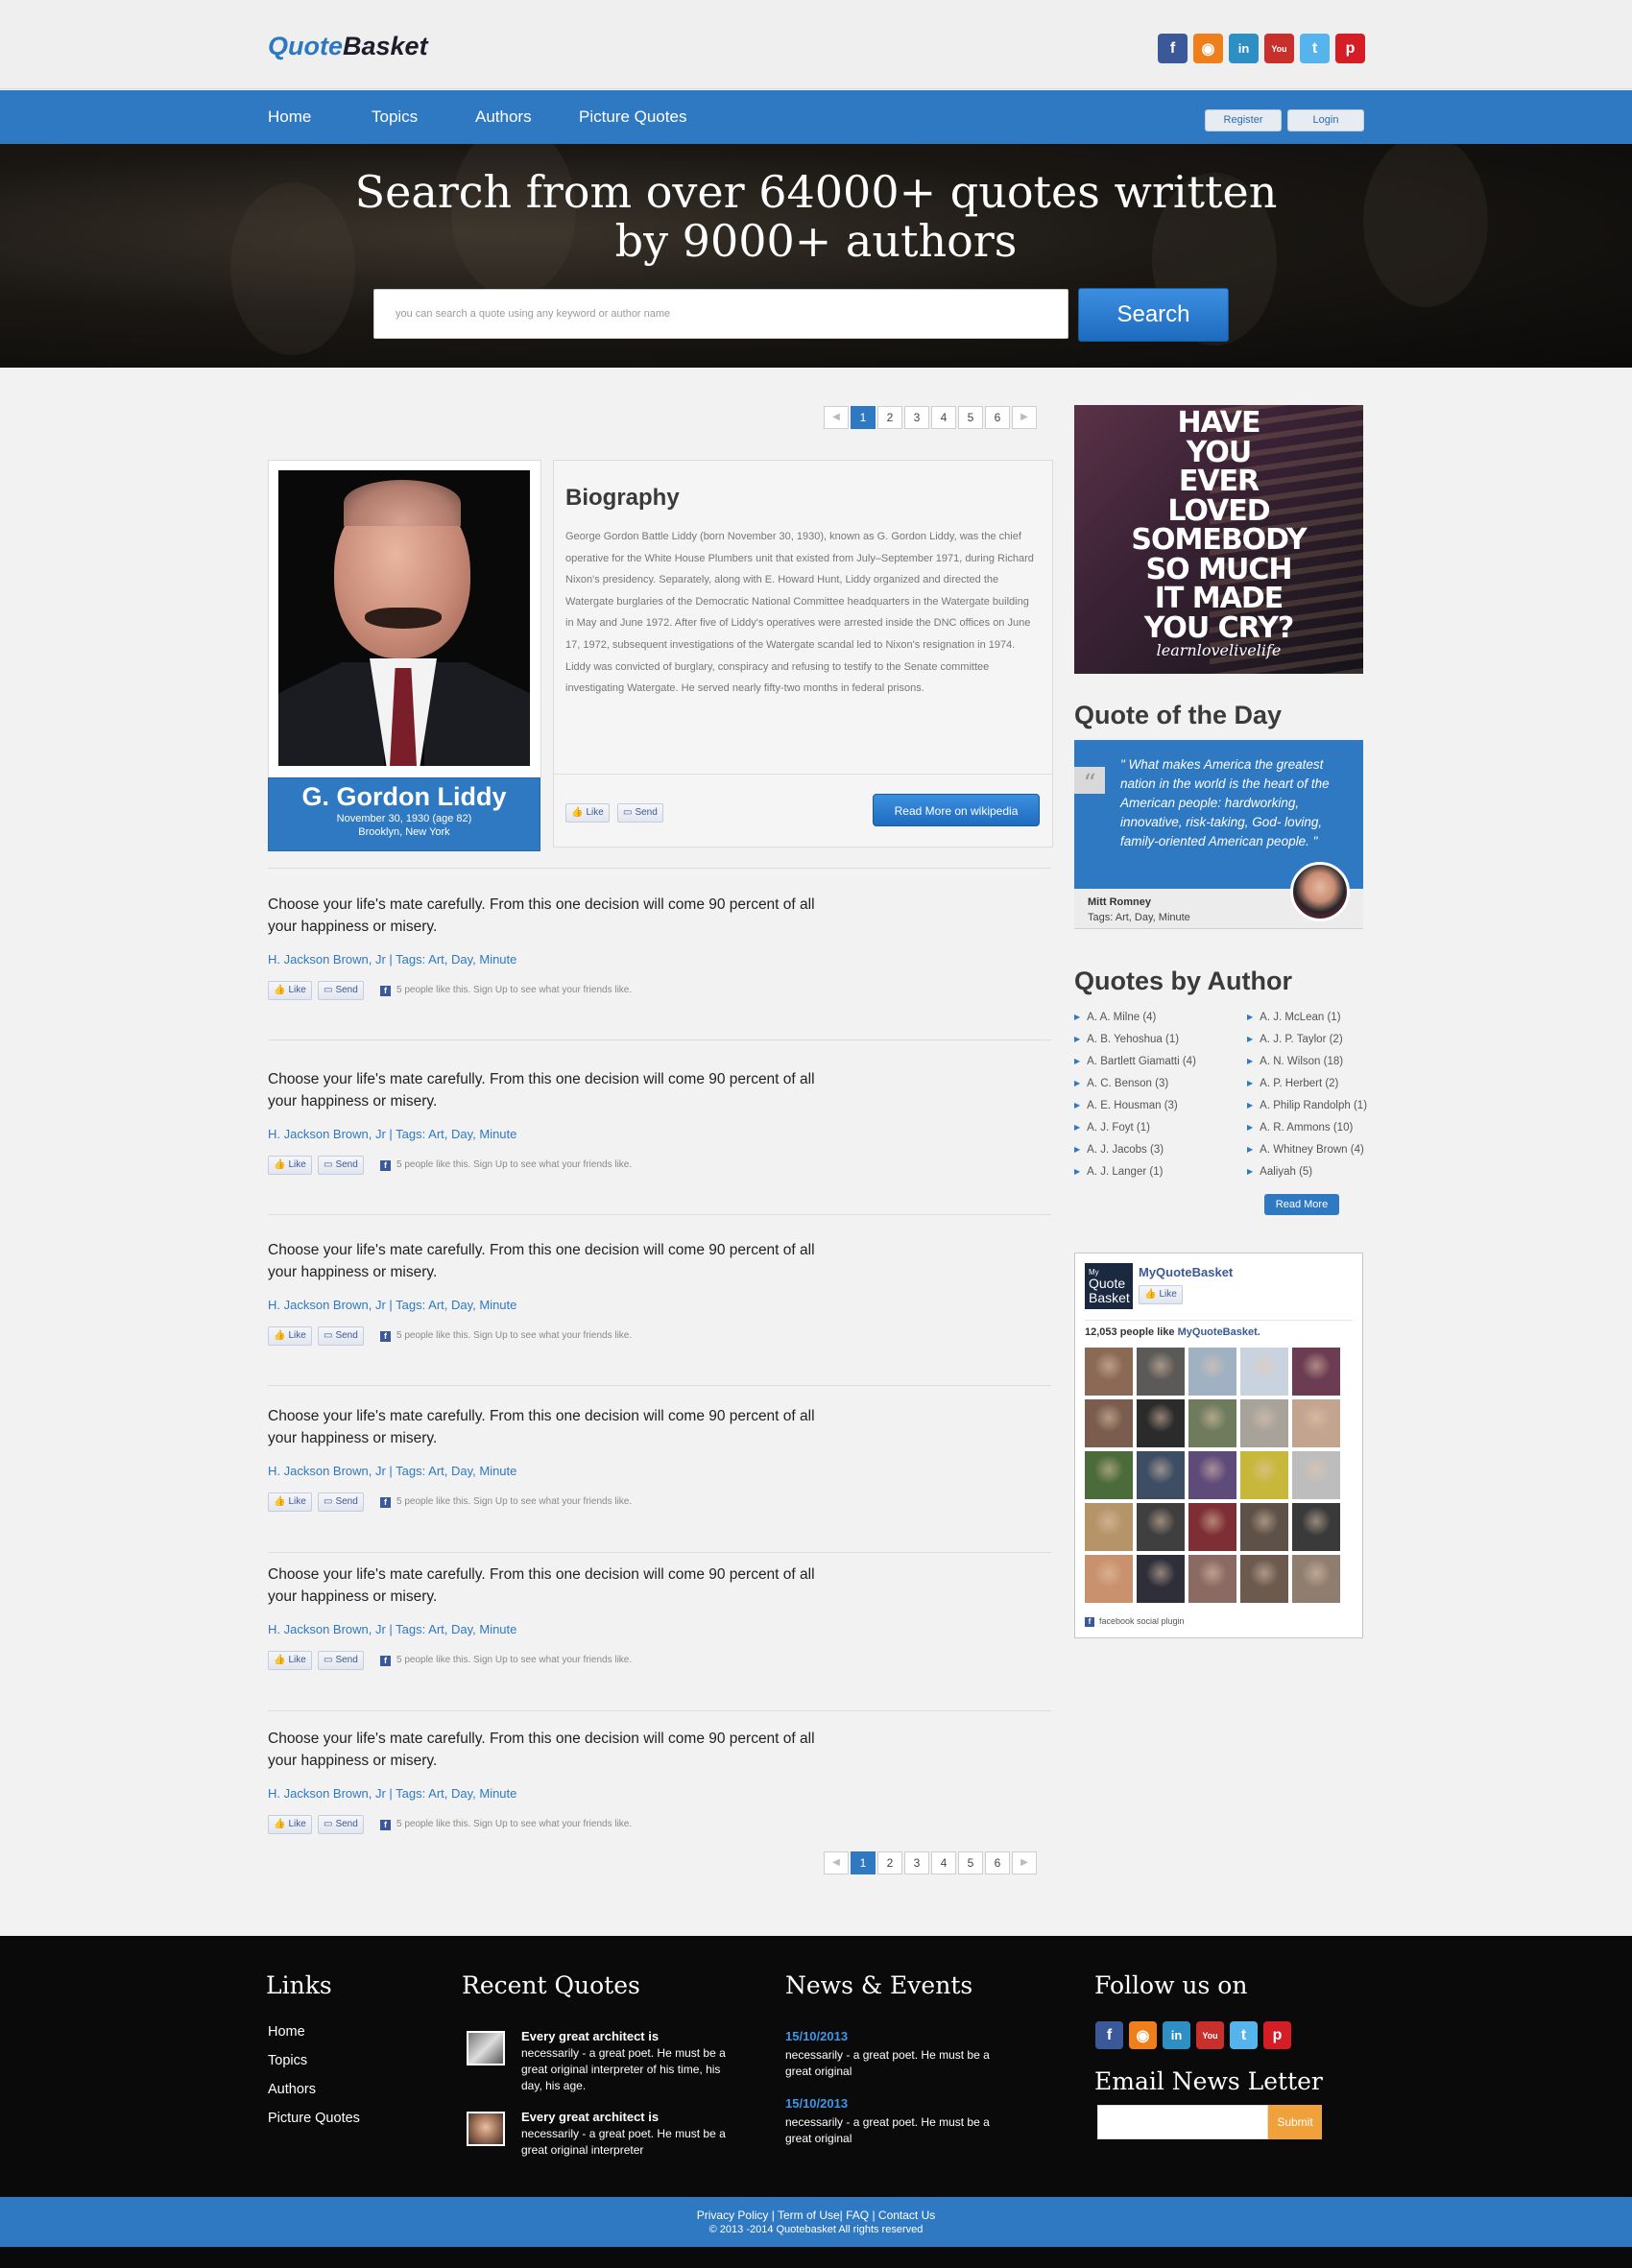 The width and height of the screenshot is (1632, 2268). Describe the element at coordinates (1307, 1105) in the screenshot. I see `author-link: ▶ A. Philip Randolph (1)` at that location.